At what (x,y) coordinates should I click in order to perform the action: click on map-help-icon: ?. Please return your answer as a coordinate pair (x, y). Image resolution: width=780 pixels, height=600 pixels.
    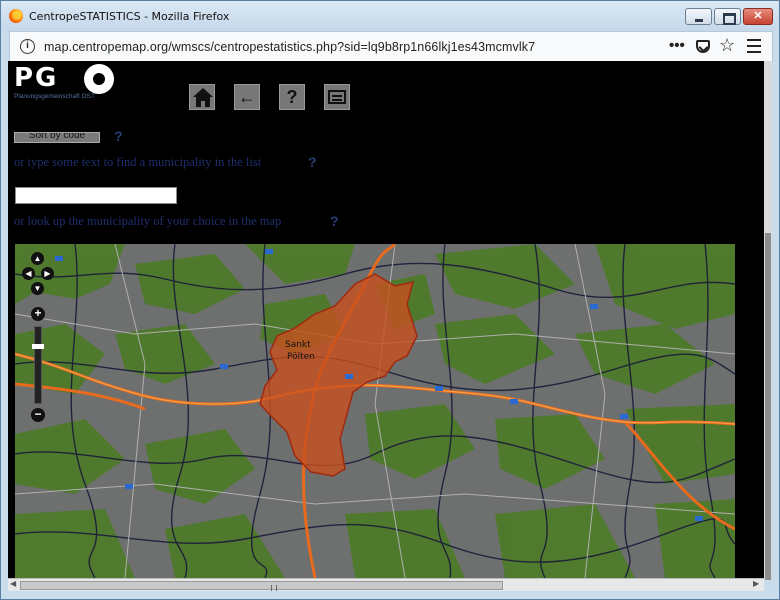
    Looking at the image, I should click on (334, 221).